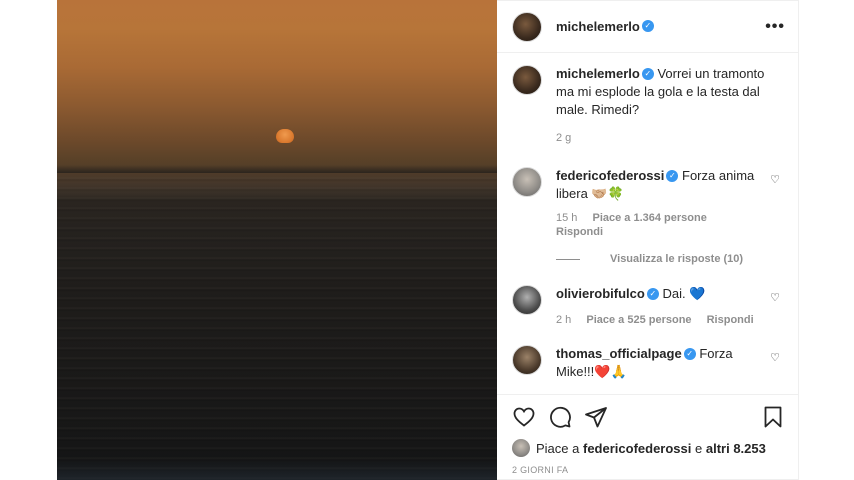  What do you see at coordinates (560, 417) in the screenshot?
I see `comment-icon` at bounding box center [560, 417].